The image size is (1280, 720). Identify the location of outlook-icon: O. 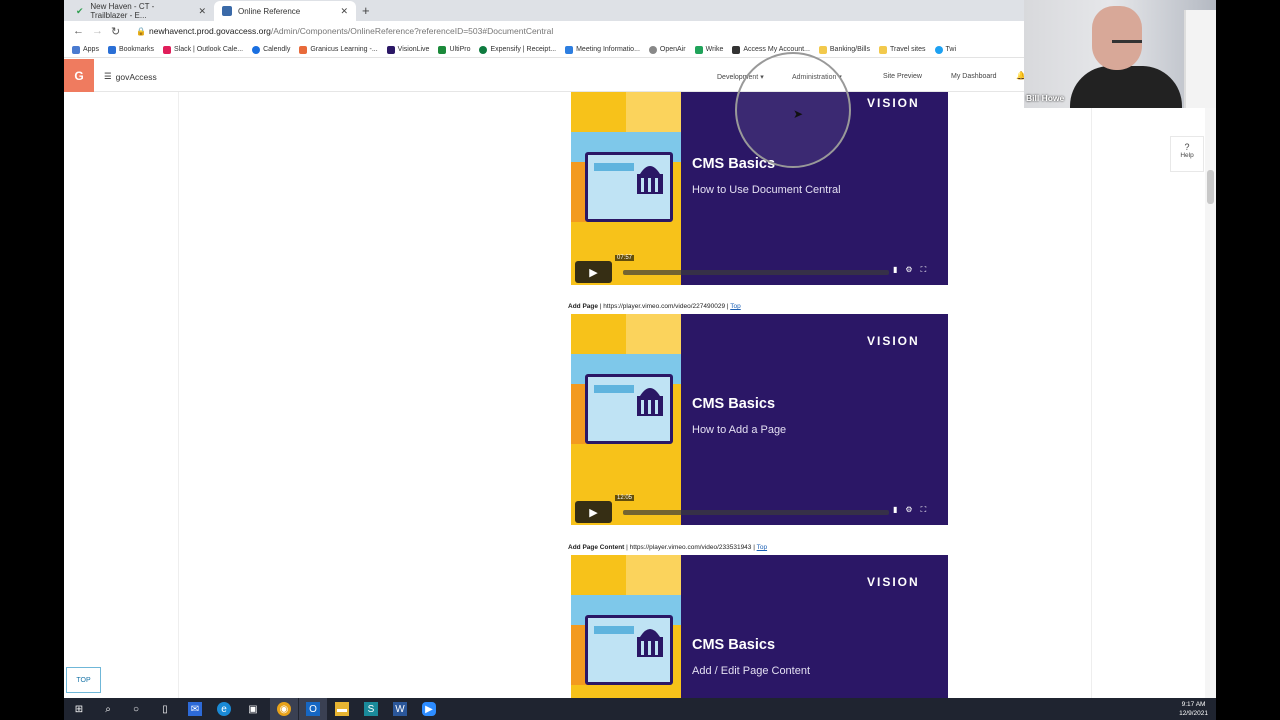
(313, 709).